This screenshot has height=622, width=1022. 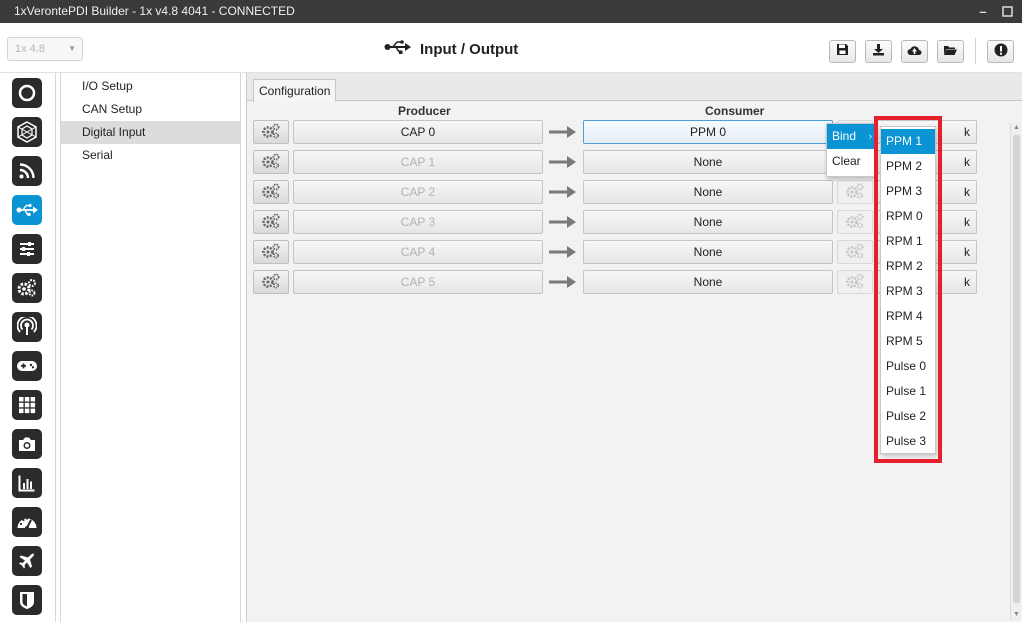 What do you see at coordinates (27, 600) in the screenshot?
I see `shield-icon` at bounding box center [27, 600].